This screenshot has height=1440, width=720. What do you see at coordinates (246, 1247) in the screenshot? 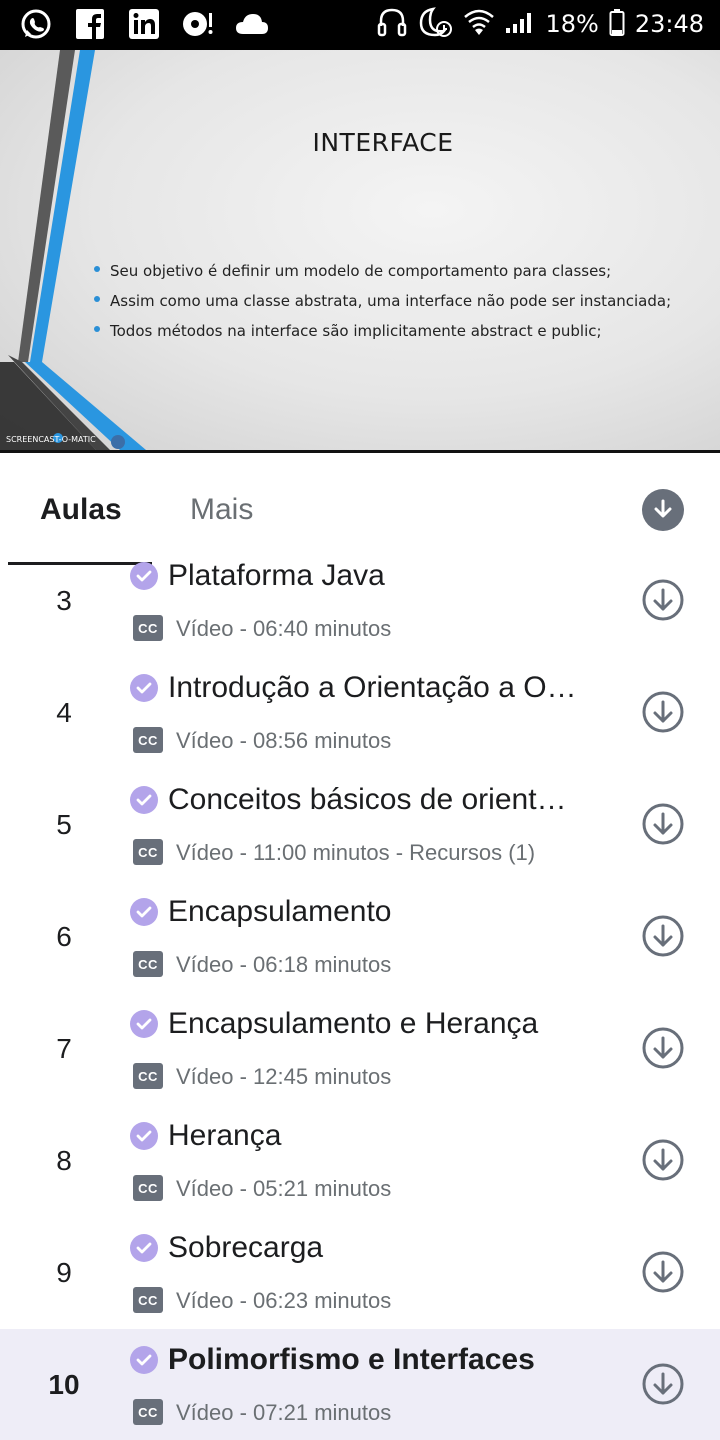
I see `lesson-title: Sobrecarga` at bounding box center [246, 1247].